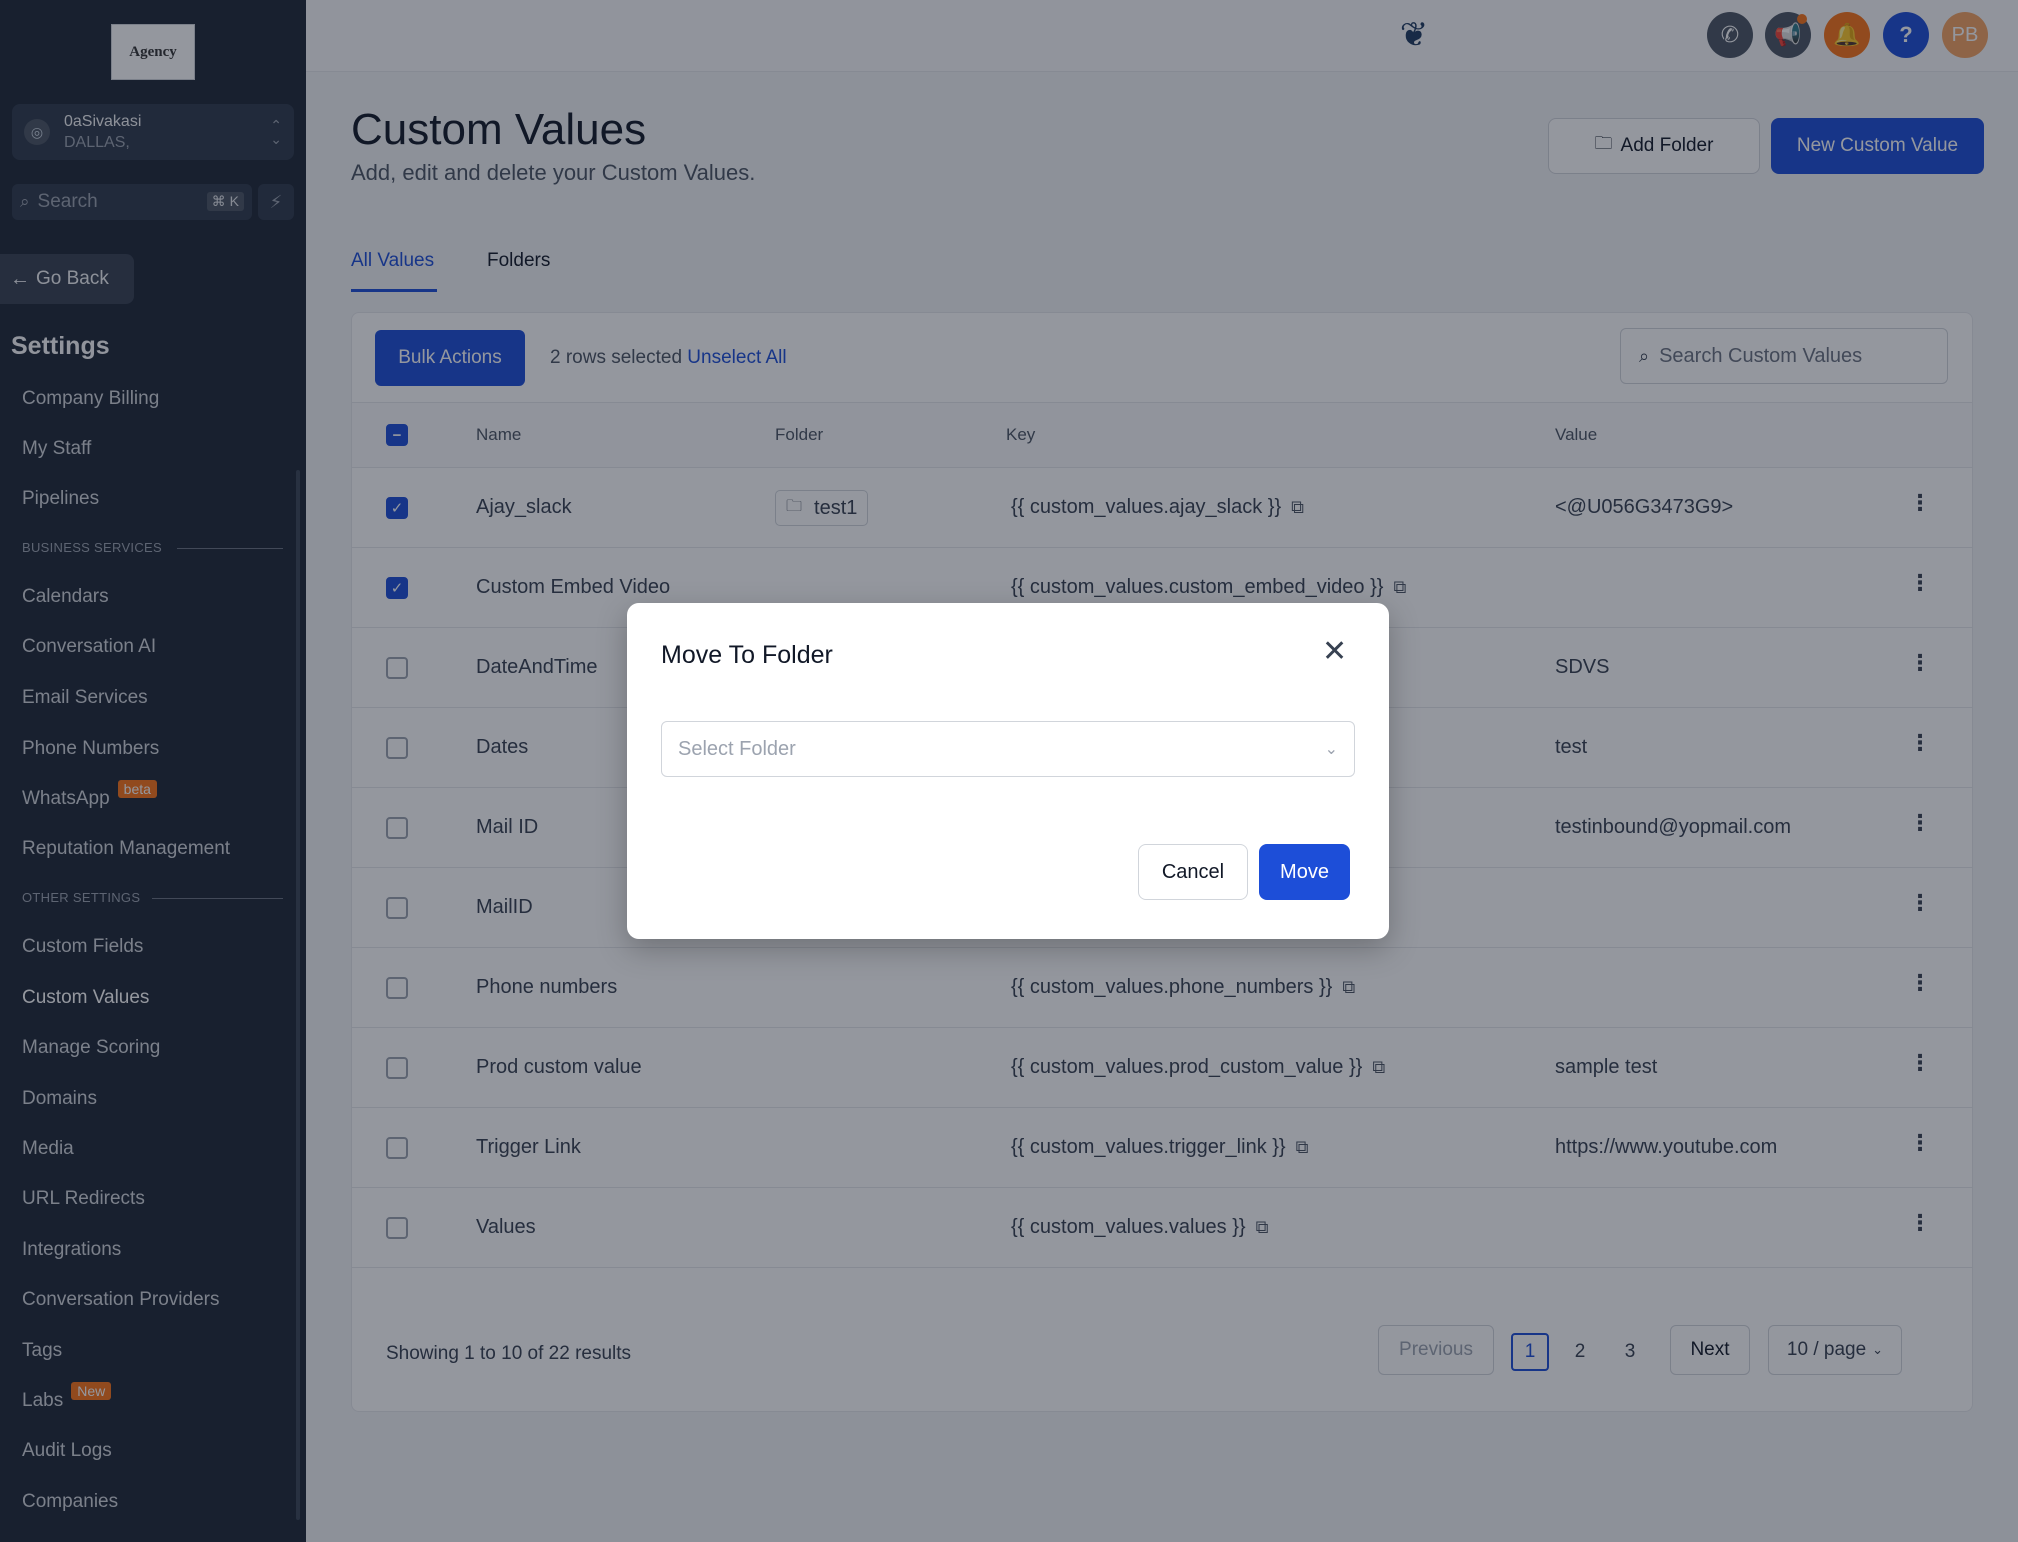  I want to click on modal-title: Move To Folder, so click(747, 655).